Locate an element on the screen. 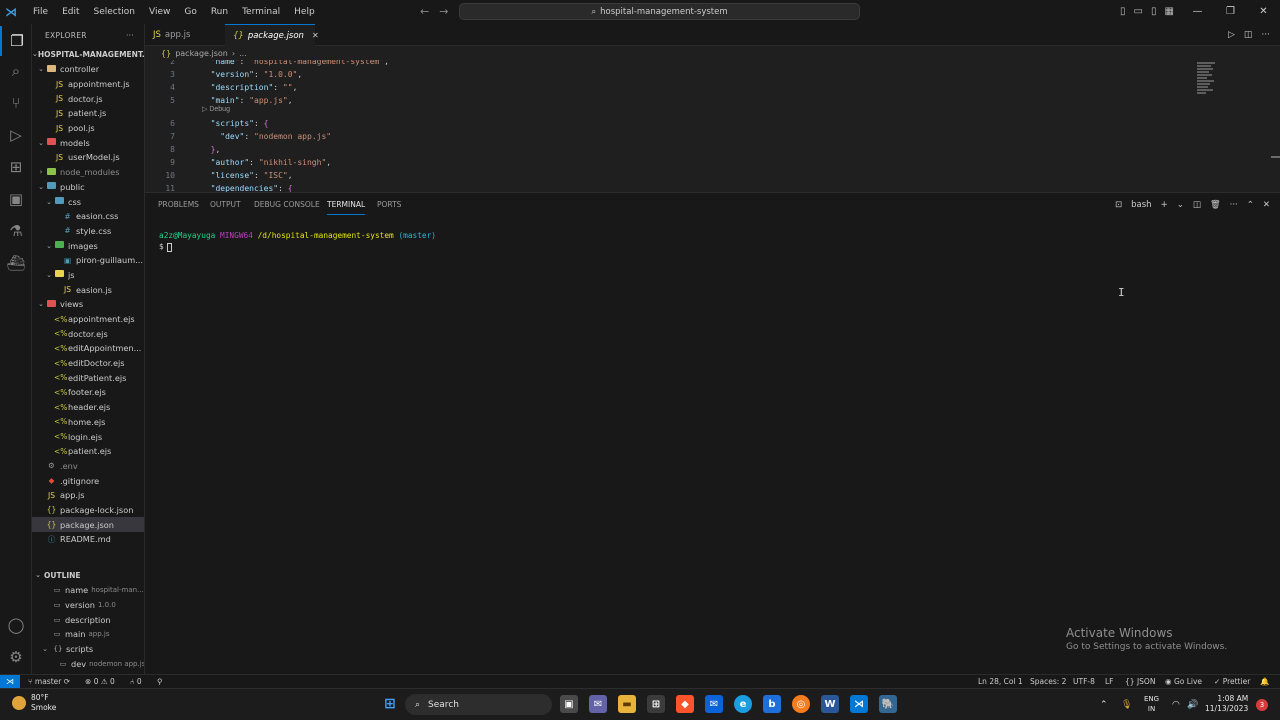 Image resolution: width=1280 pixels, height=720 pixels. new-terminal-icon: + is located at coordinates (1164, 205).